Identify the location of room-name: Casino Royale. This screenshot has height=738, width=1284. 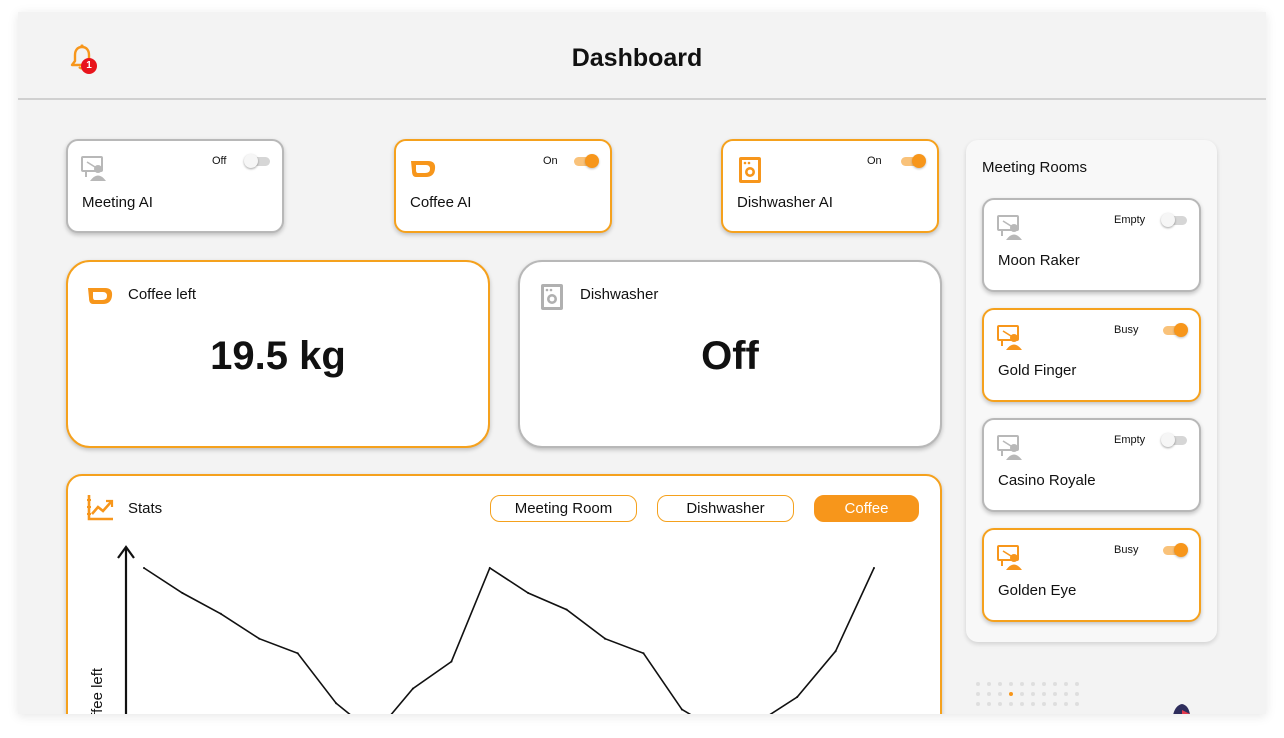
(1047, 480).